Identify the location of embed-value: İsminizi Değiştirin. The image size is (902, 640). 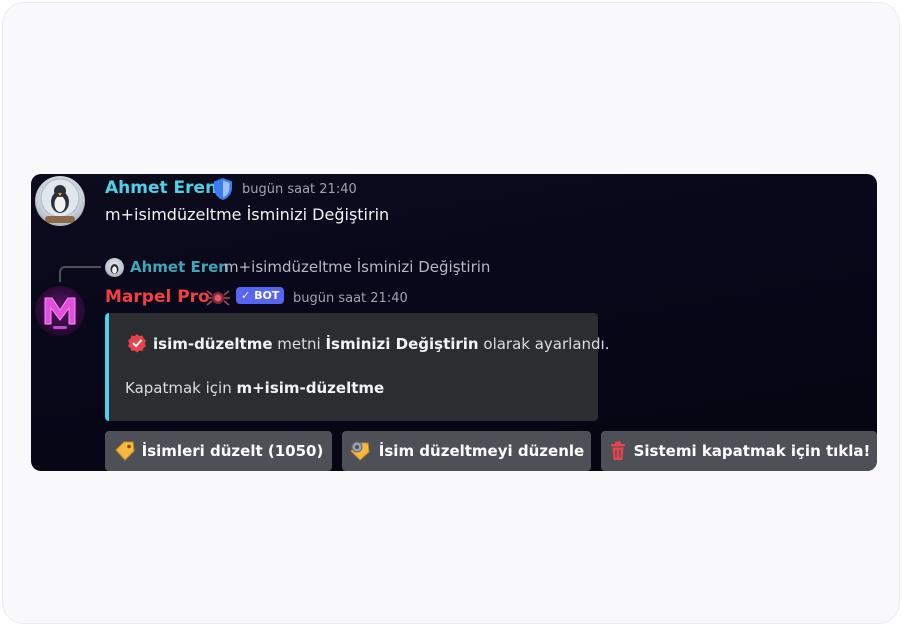
(402, 344).